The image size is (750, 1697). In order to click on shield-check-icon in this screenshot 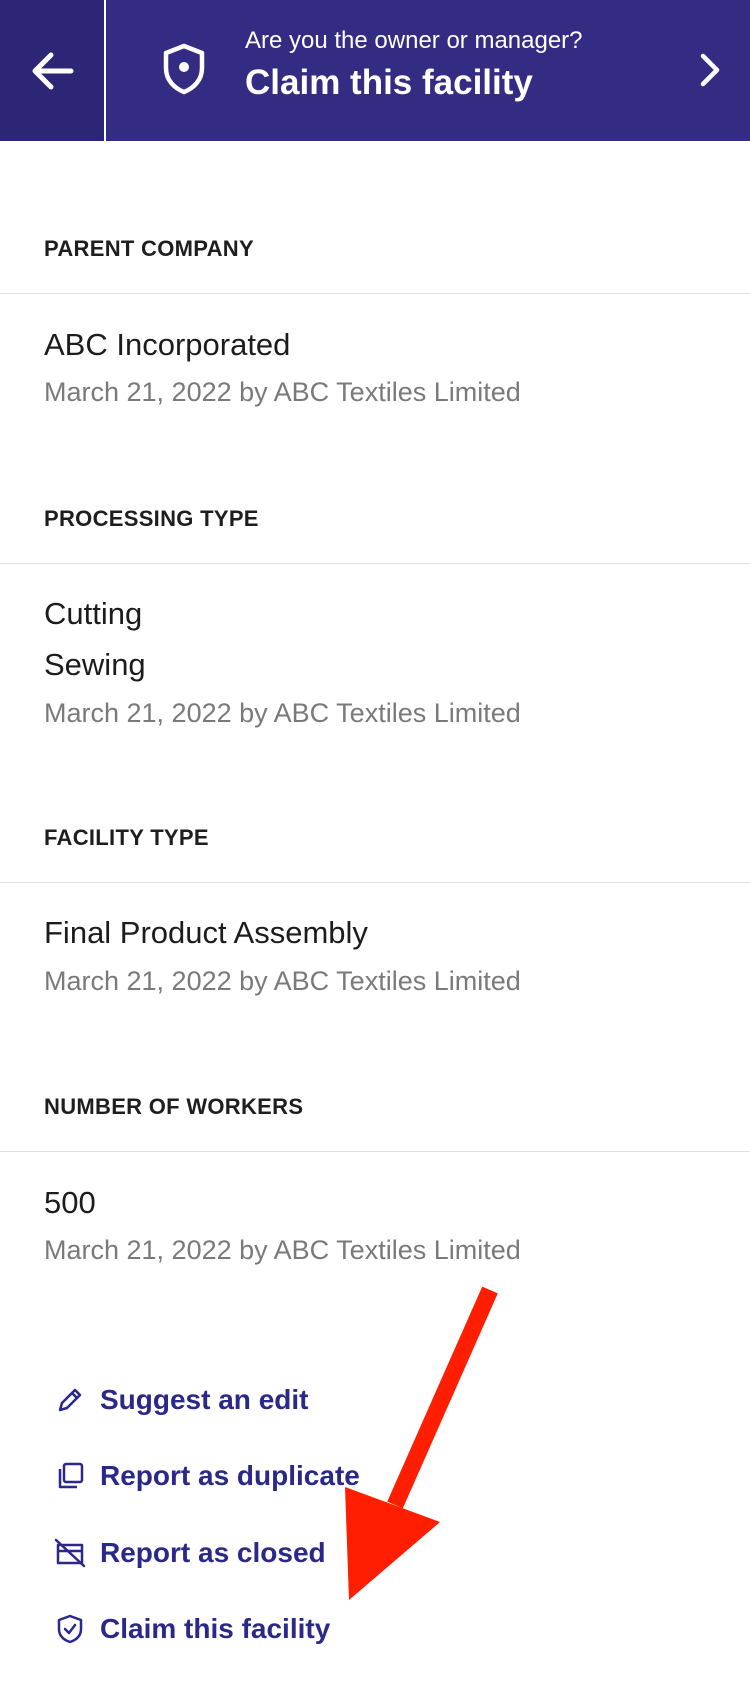, I will do `click(70, 1629)`.